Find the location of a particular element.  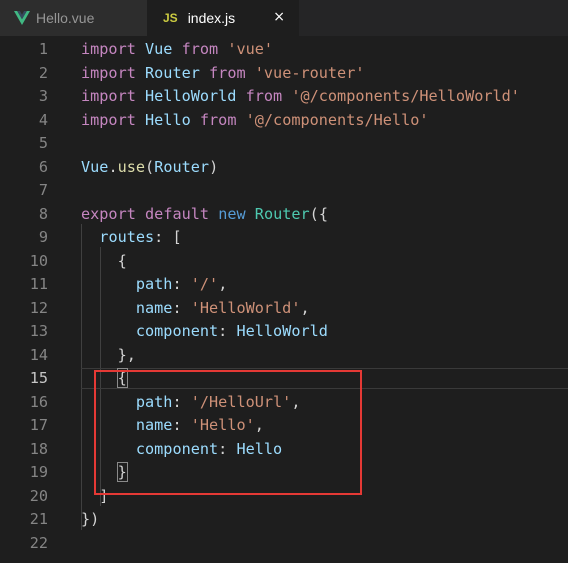

code-token: use is located at coordinates (131, 166).